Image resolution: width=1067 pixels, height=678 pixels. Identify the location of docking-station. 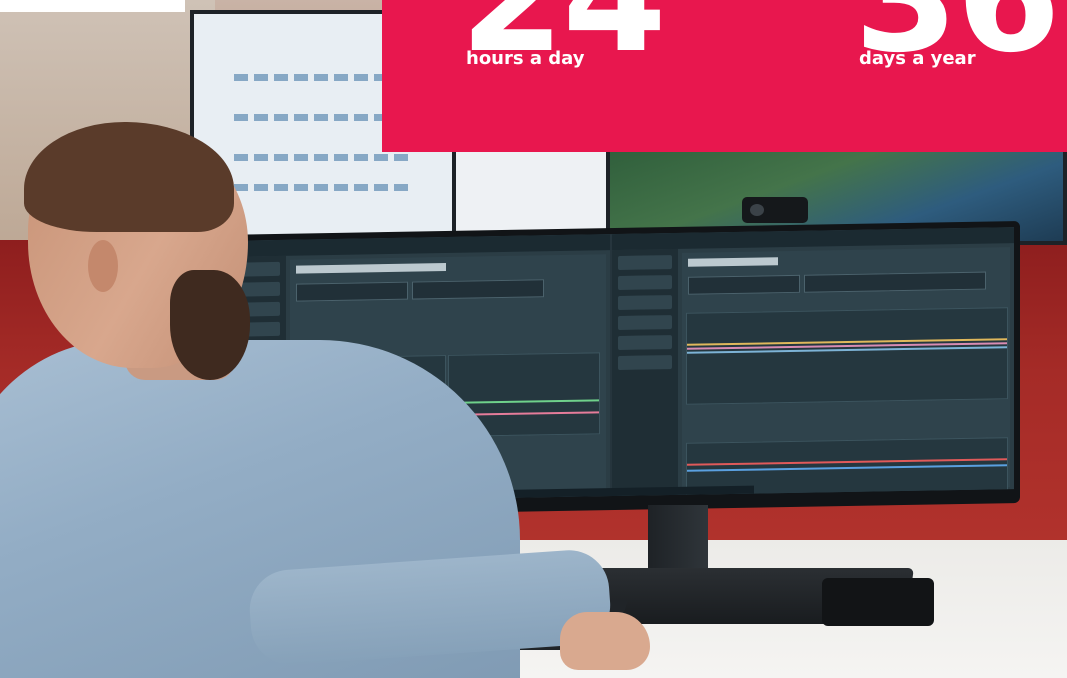
(878, 602).